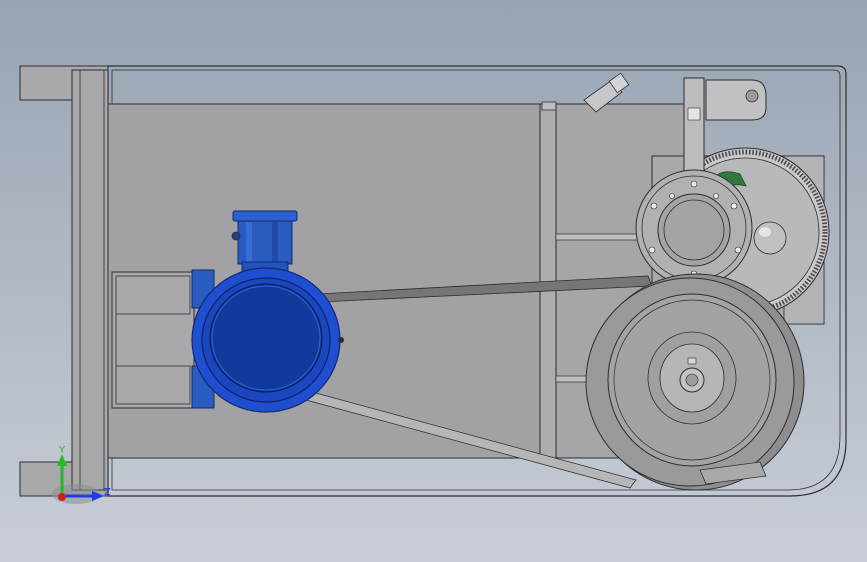  What do you see at coordinates (695, 382) in the screenshot?
I see `driven-pulley` at bounding box center [695, 382].